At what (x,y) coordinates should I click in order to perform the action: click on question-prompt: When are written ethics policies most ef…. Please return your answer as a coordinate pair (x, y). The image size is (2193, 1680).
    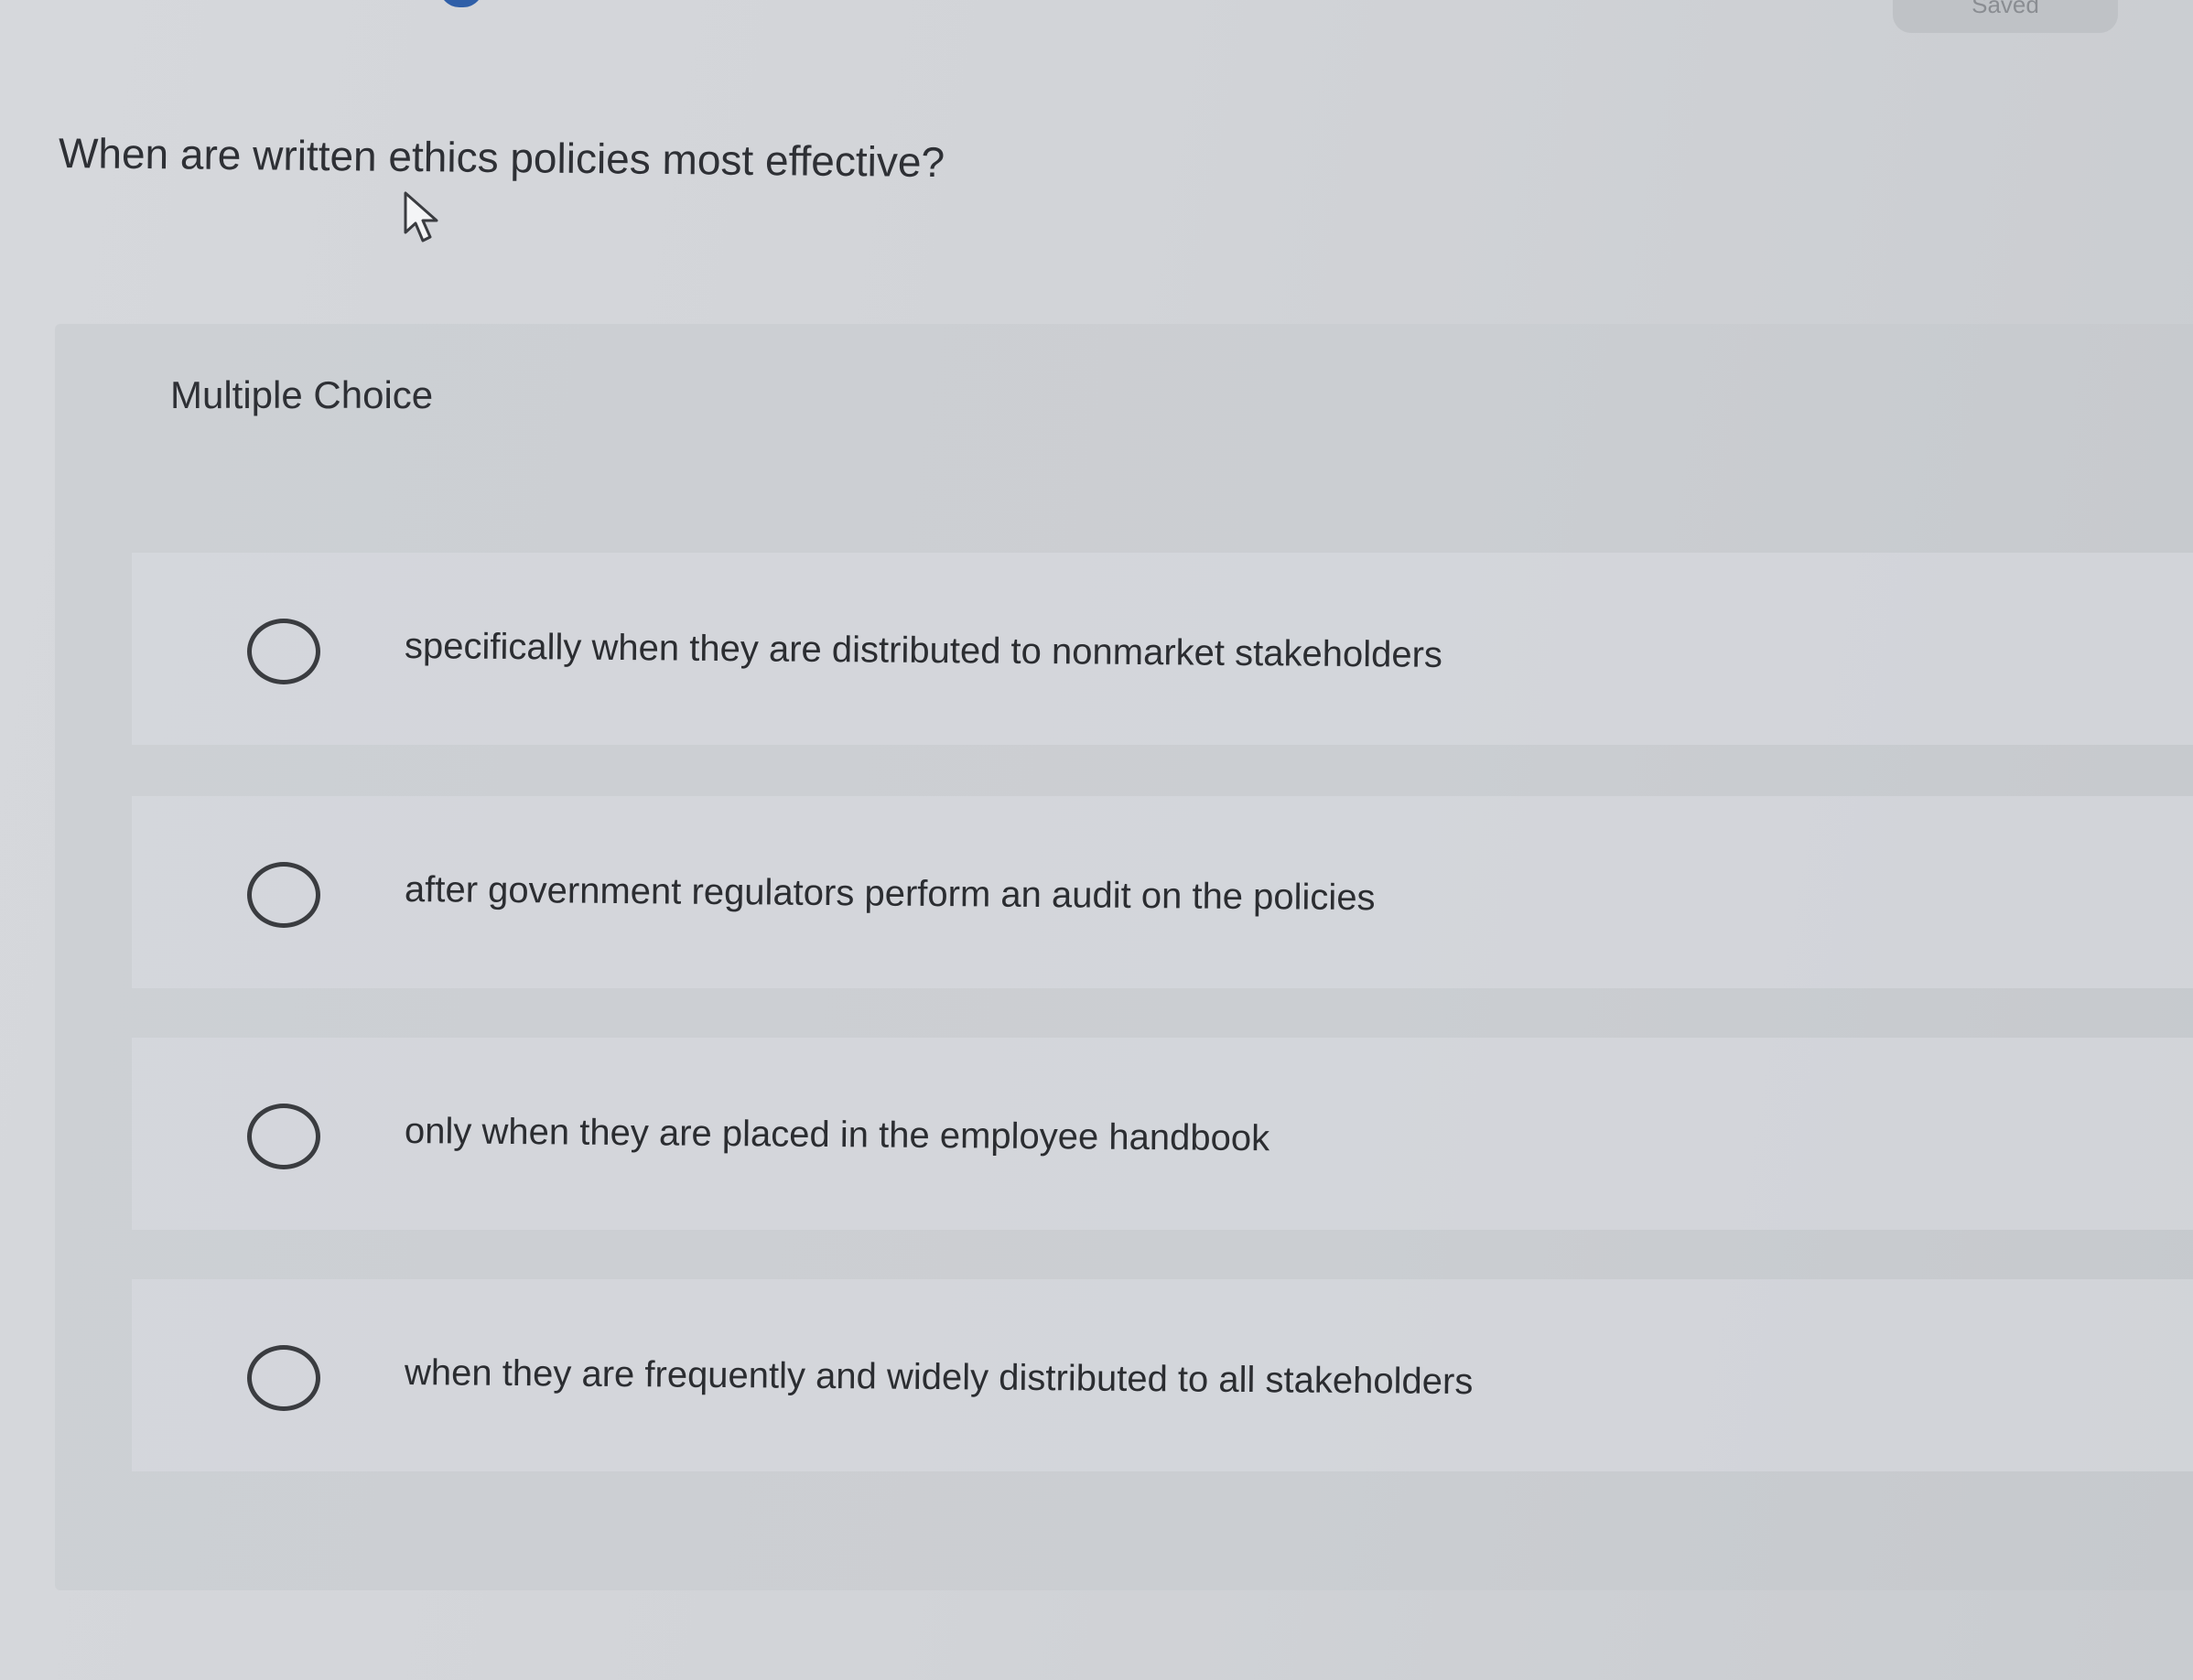
    Looking at the image, I should click on (501, 158).